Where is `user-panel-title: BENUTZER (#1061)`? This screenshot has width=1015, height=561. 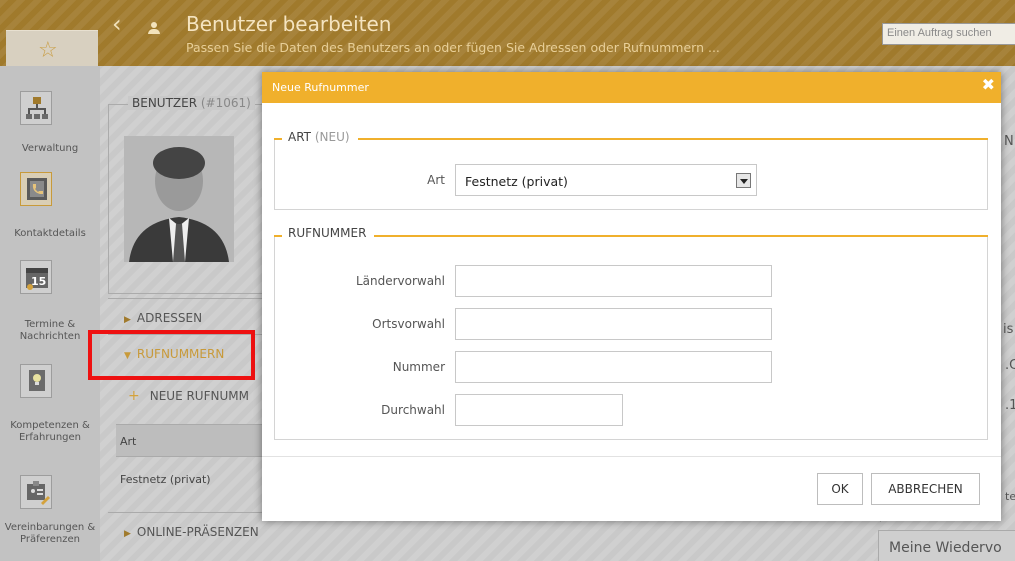 user-panel-title: BENUTZER (#1061) is located at coordinates (191, 103).